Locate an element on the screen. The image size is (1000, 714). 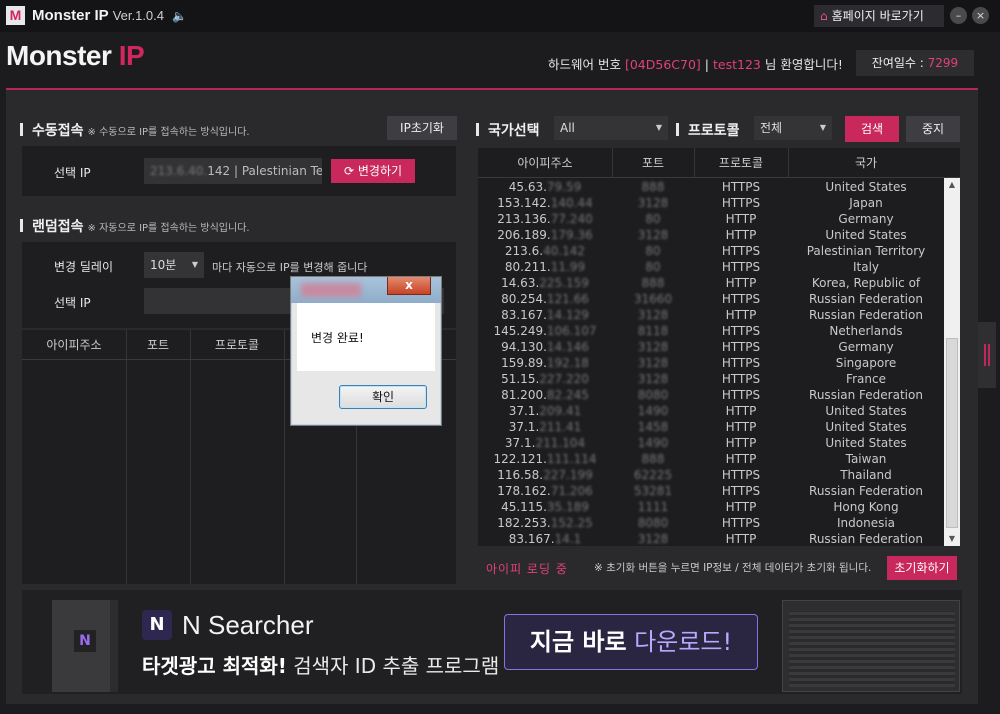
table-row: 159.89.192.18 3128 HTTPS Singapore is located at coordinates (711, 363).